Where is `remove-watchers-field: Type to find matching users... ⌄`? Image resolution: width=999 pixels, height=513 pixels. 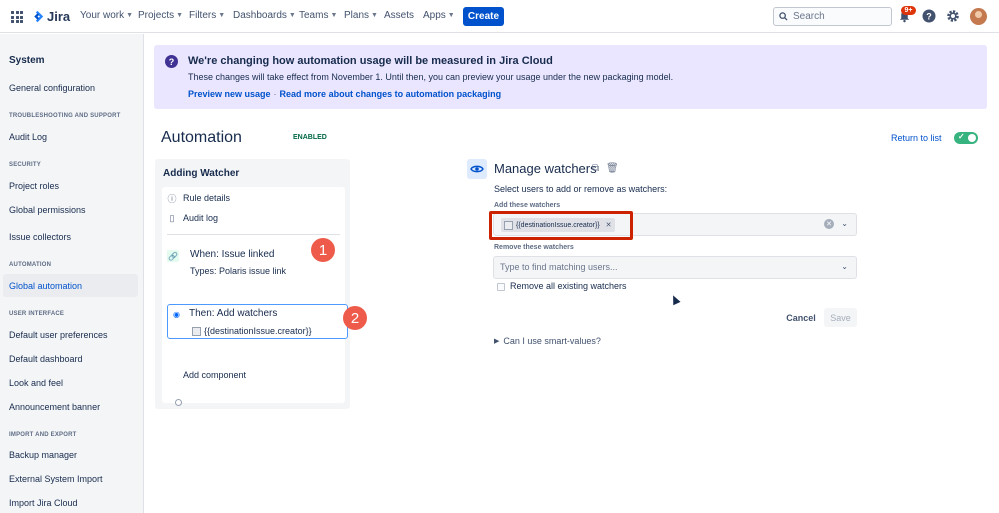
remove-watchers-field: Type to find matching users... ⌄ is located at coordinates (675, 267).